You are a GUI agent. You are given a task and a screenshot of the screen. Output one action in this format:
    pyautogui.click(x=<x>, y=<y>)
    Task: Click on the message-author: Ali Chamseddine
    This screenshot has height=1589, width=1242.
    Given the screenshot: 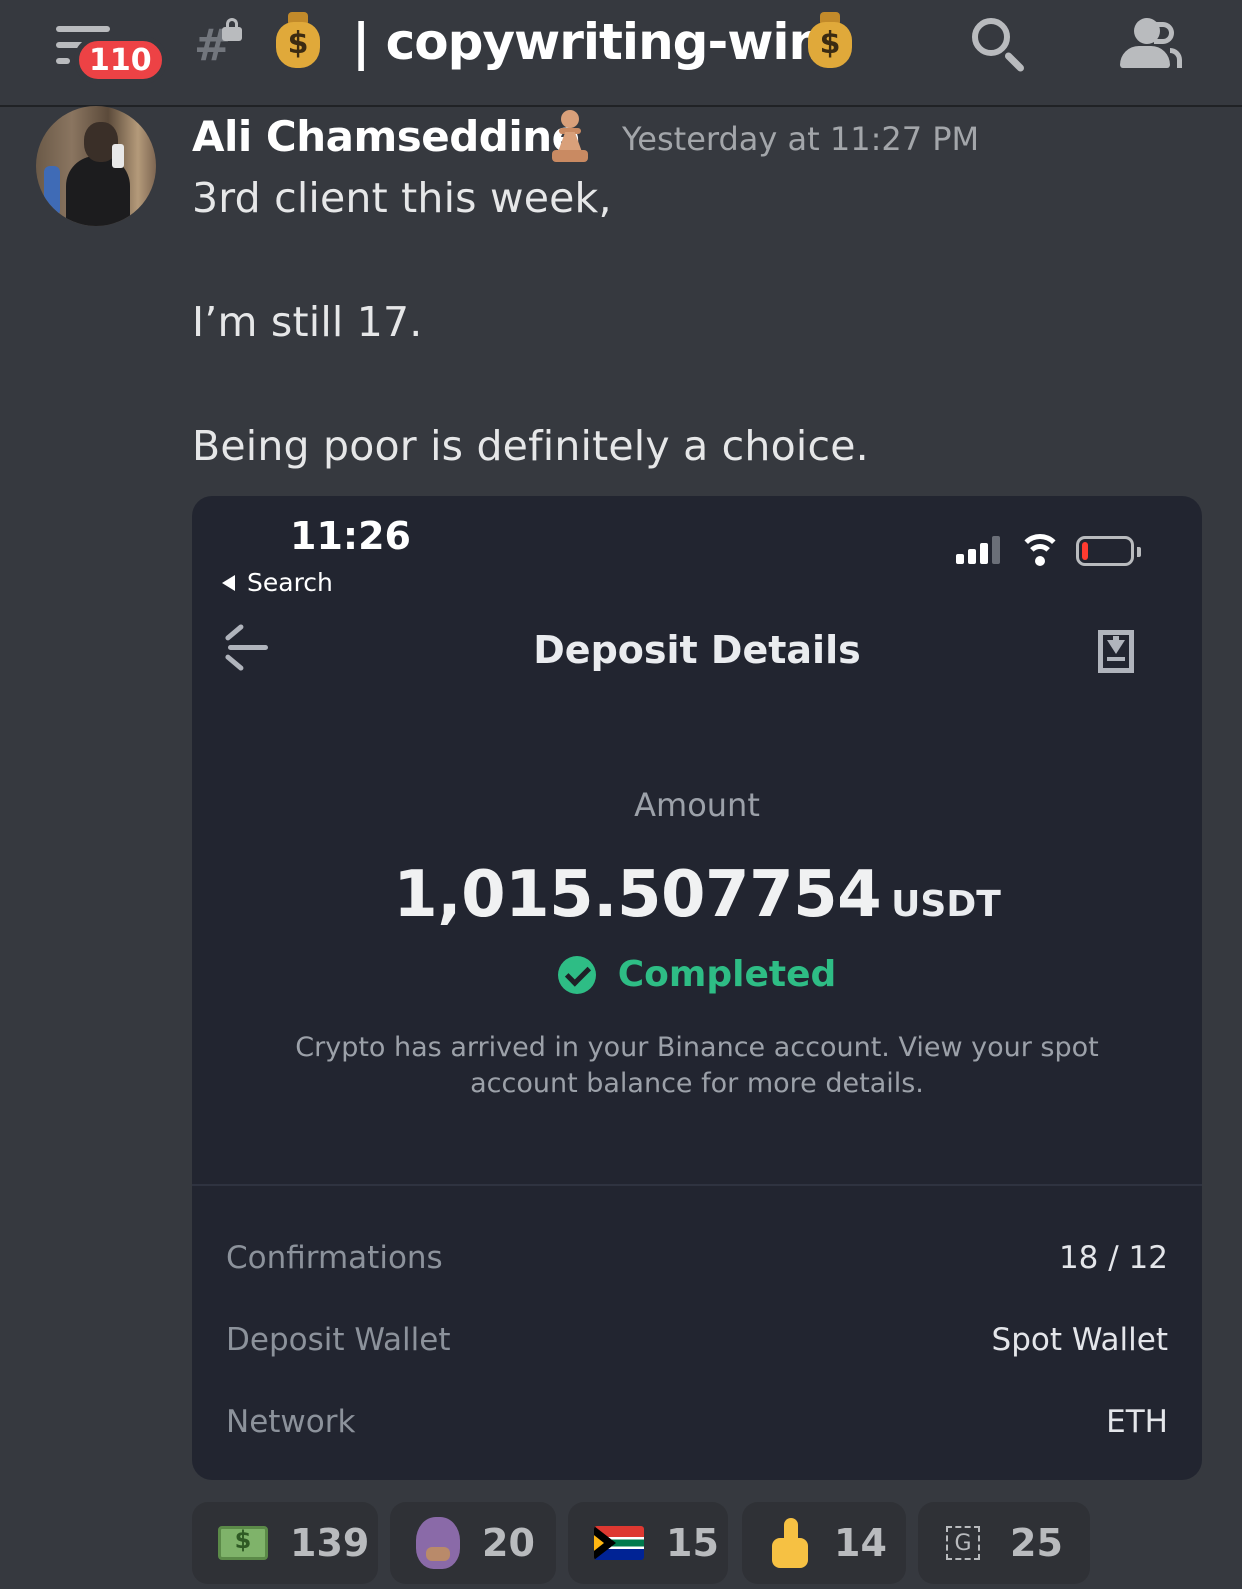 What is the action you would take?
    pyautogui.click(x=386, y=136)
    